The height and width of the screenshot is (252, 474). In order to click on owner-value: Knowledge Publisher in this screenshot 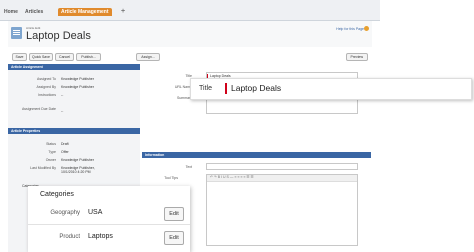, I will do `click(77, 160)`.